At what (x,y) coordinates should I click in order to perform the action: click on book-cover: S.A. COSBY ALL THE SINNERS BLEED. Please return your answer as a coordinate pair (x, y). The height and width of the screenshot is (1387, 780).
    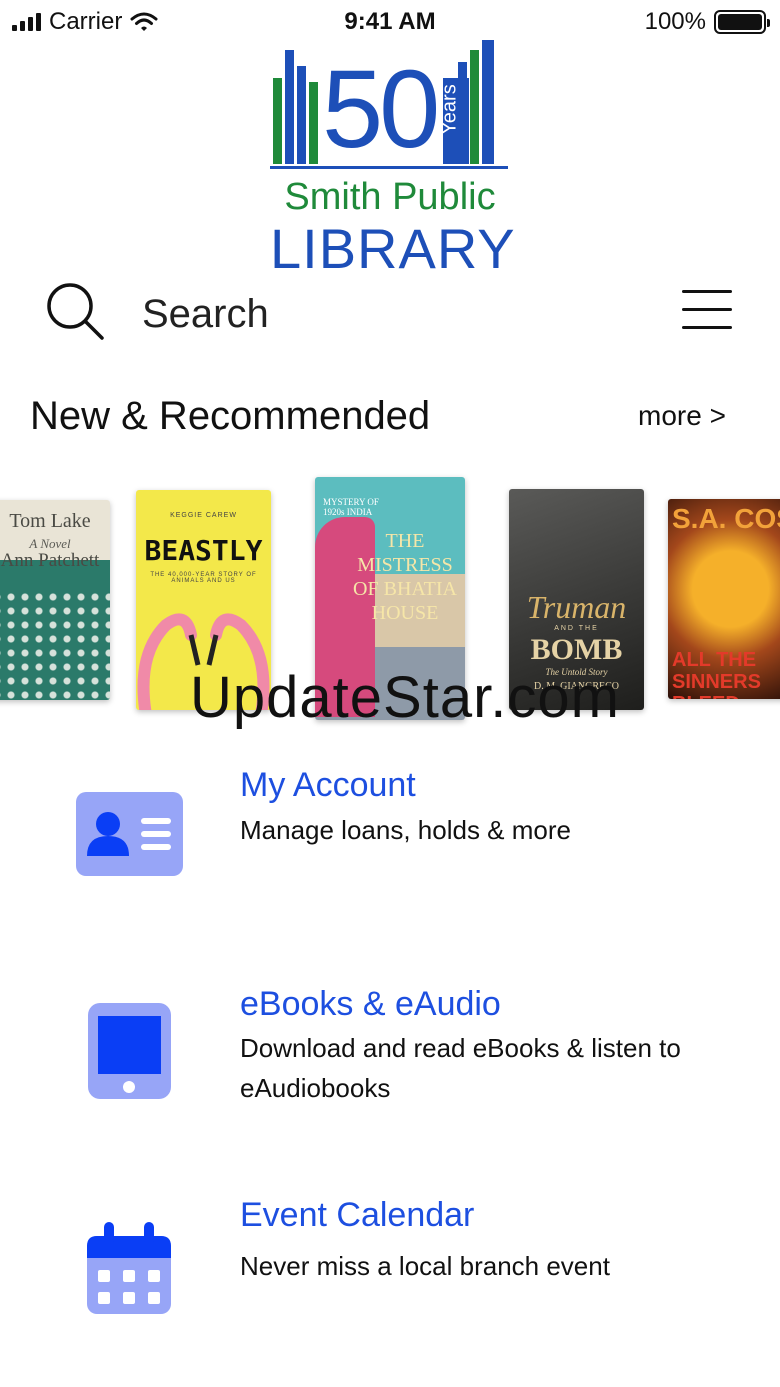
    Looking at the image, I should click on (724, 599).